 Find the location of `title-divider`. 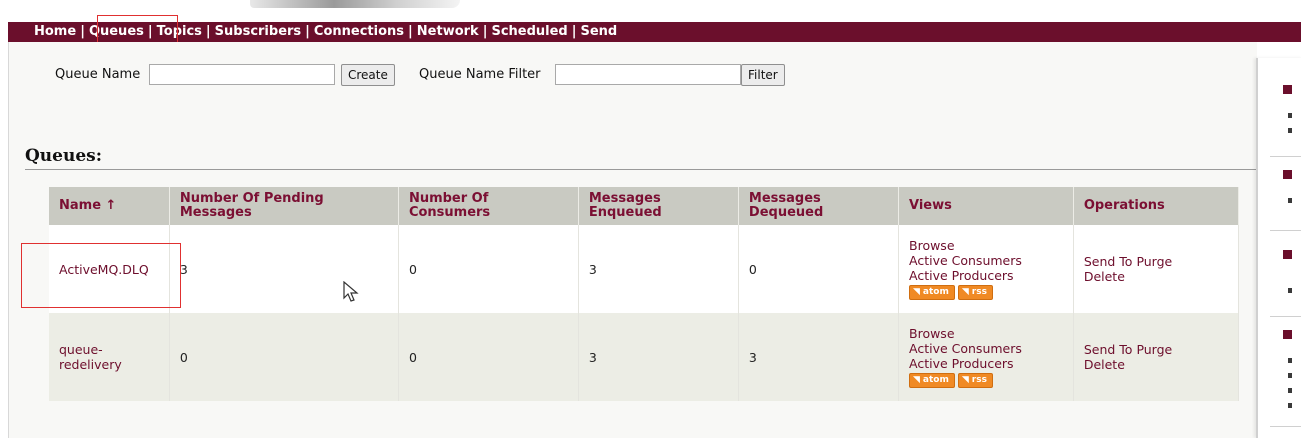

title-divider is located at coordinates (641, 169).